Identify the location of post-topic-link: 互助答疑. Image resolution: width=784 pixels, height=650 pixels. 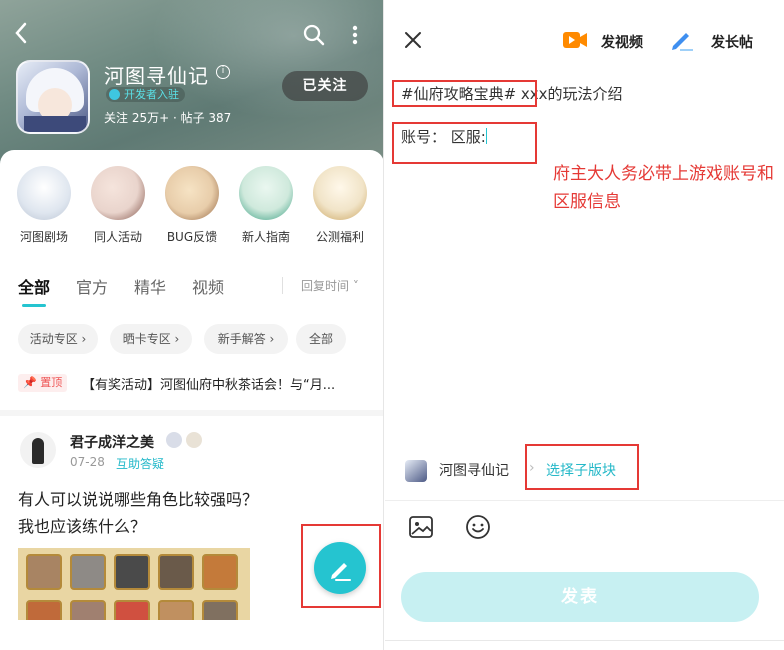
(140, 463).